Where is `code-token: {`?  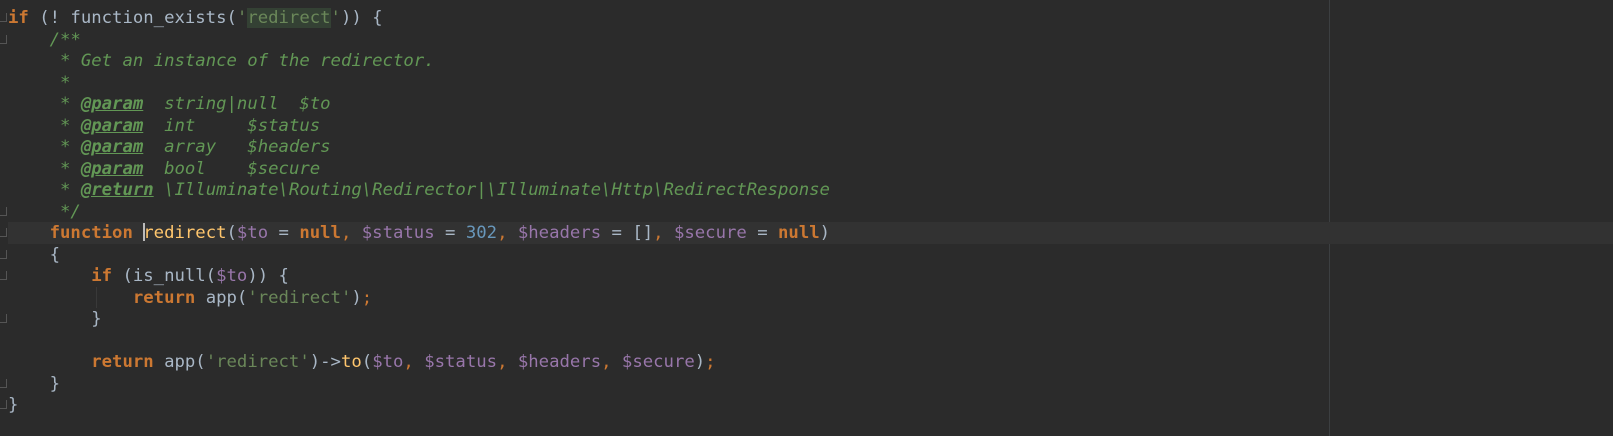 code-token: { is located at coordinates (34, 254).